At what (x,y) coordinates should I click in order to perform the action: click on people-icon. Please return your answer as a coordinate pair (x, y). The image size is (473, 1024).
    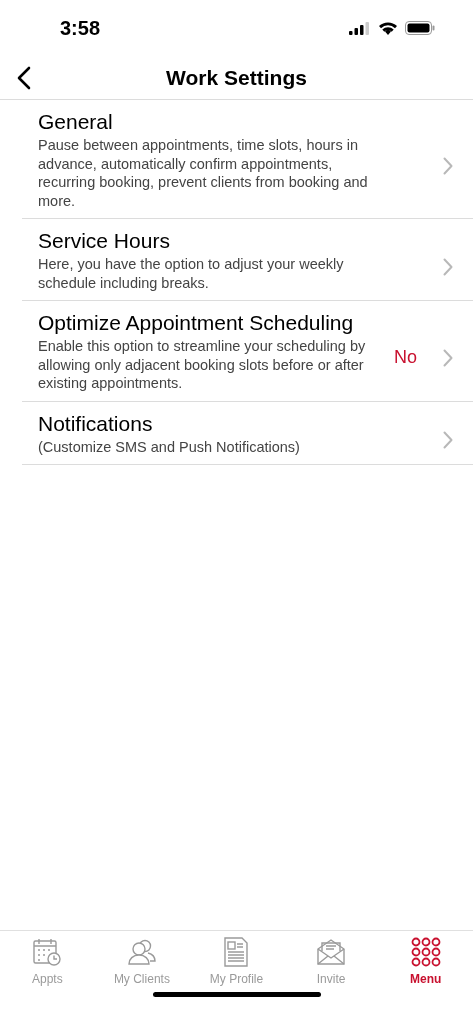
    Looking at the image, I should click on (141, 952).